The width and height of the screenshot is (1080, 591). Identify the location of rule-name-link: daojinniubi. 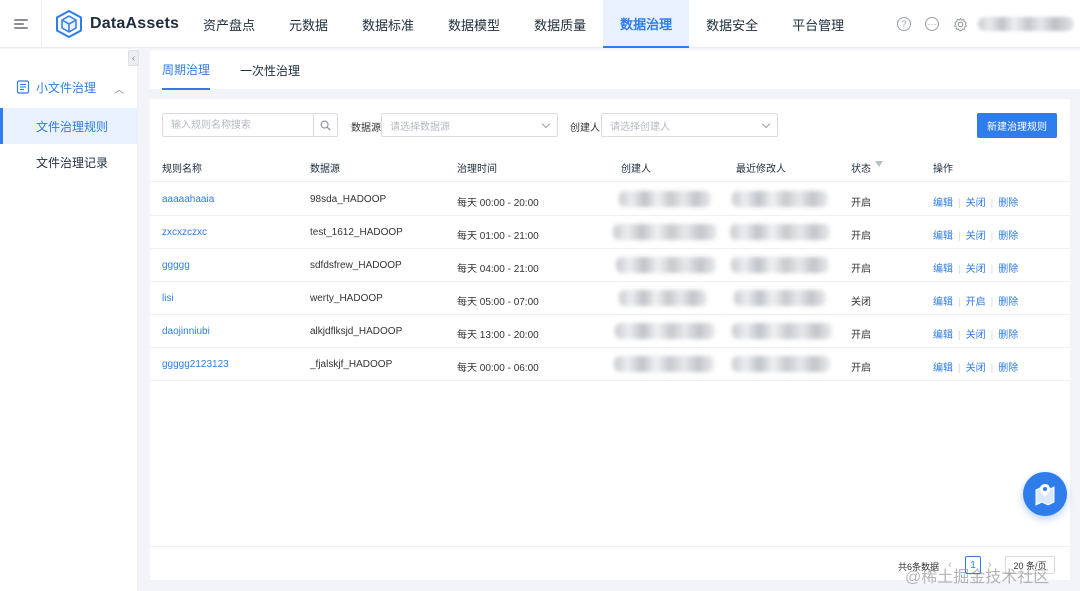
(186, 331).